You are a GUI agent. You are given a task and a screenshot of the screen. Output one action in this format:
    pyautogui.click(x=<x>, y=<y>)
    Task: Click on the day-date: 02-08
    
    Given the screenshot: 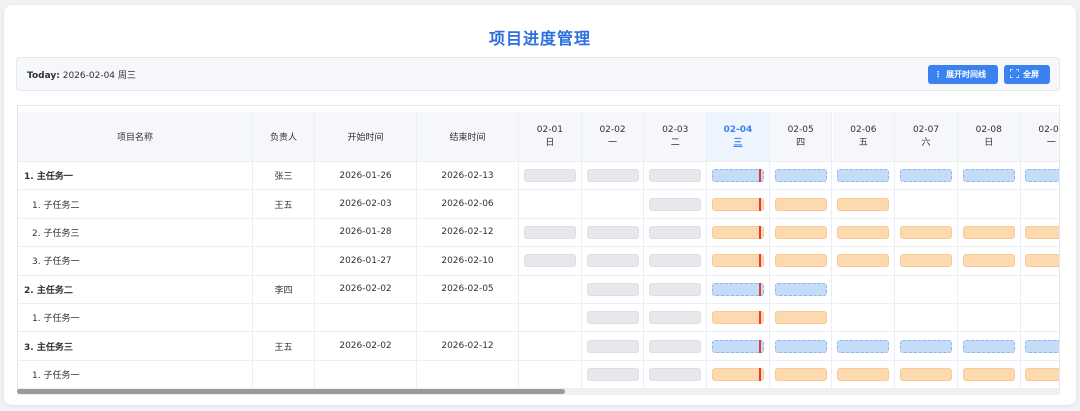 What is the action you would take?
    pyautogui.click(x=988, y=129)
    